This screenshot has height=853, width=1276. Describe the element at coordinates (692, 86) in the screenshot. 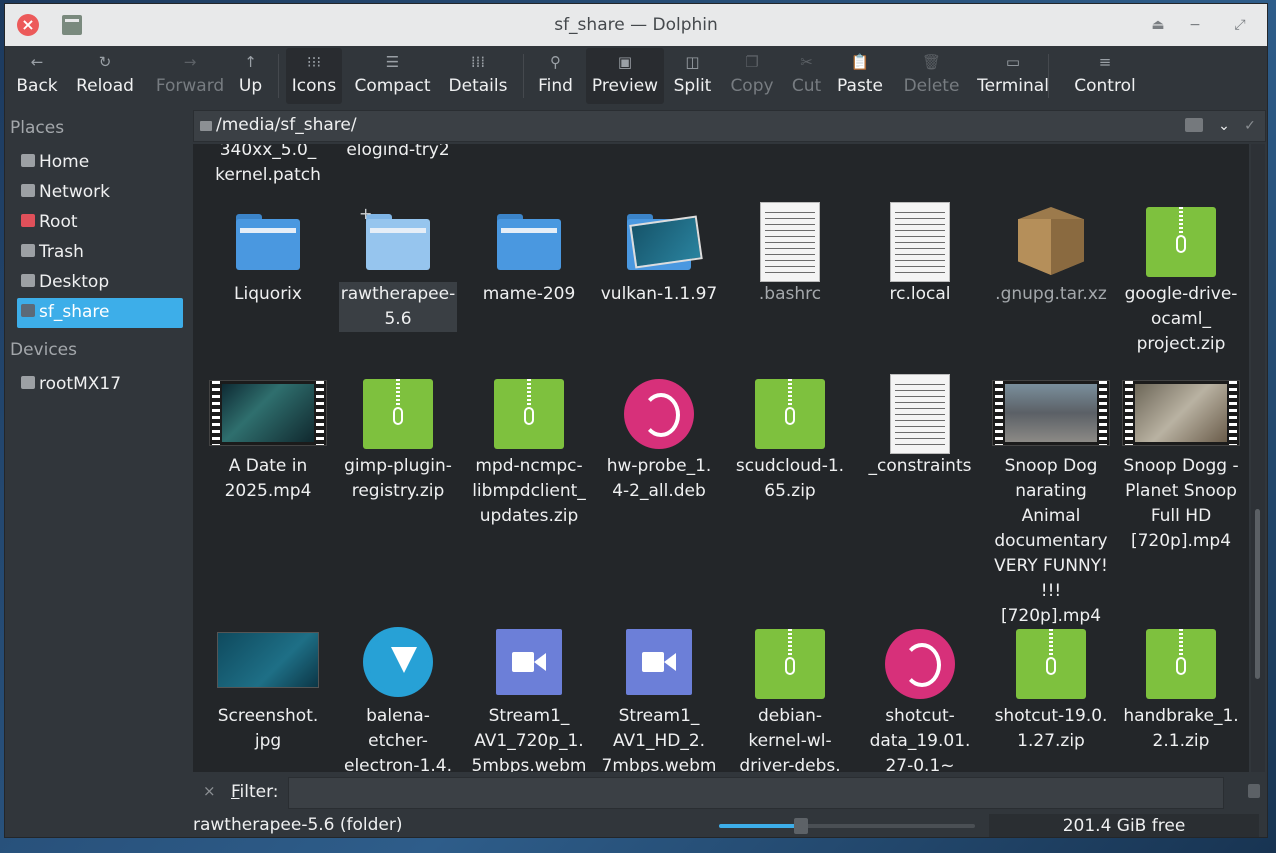

I see `toolbar-label: Split` at that location.